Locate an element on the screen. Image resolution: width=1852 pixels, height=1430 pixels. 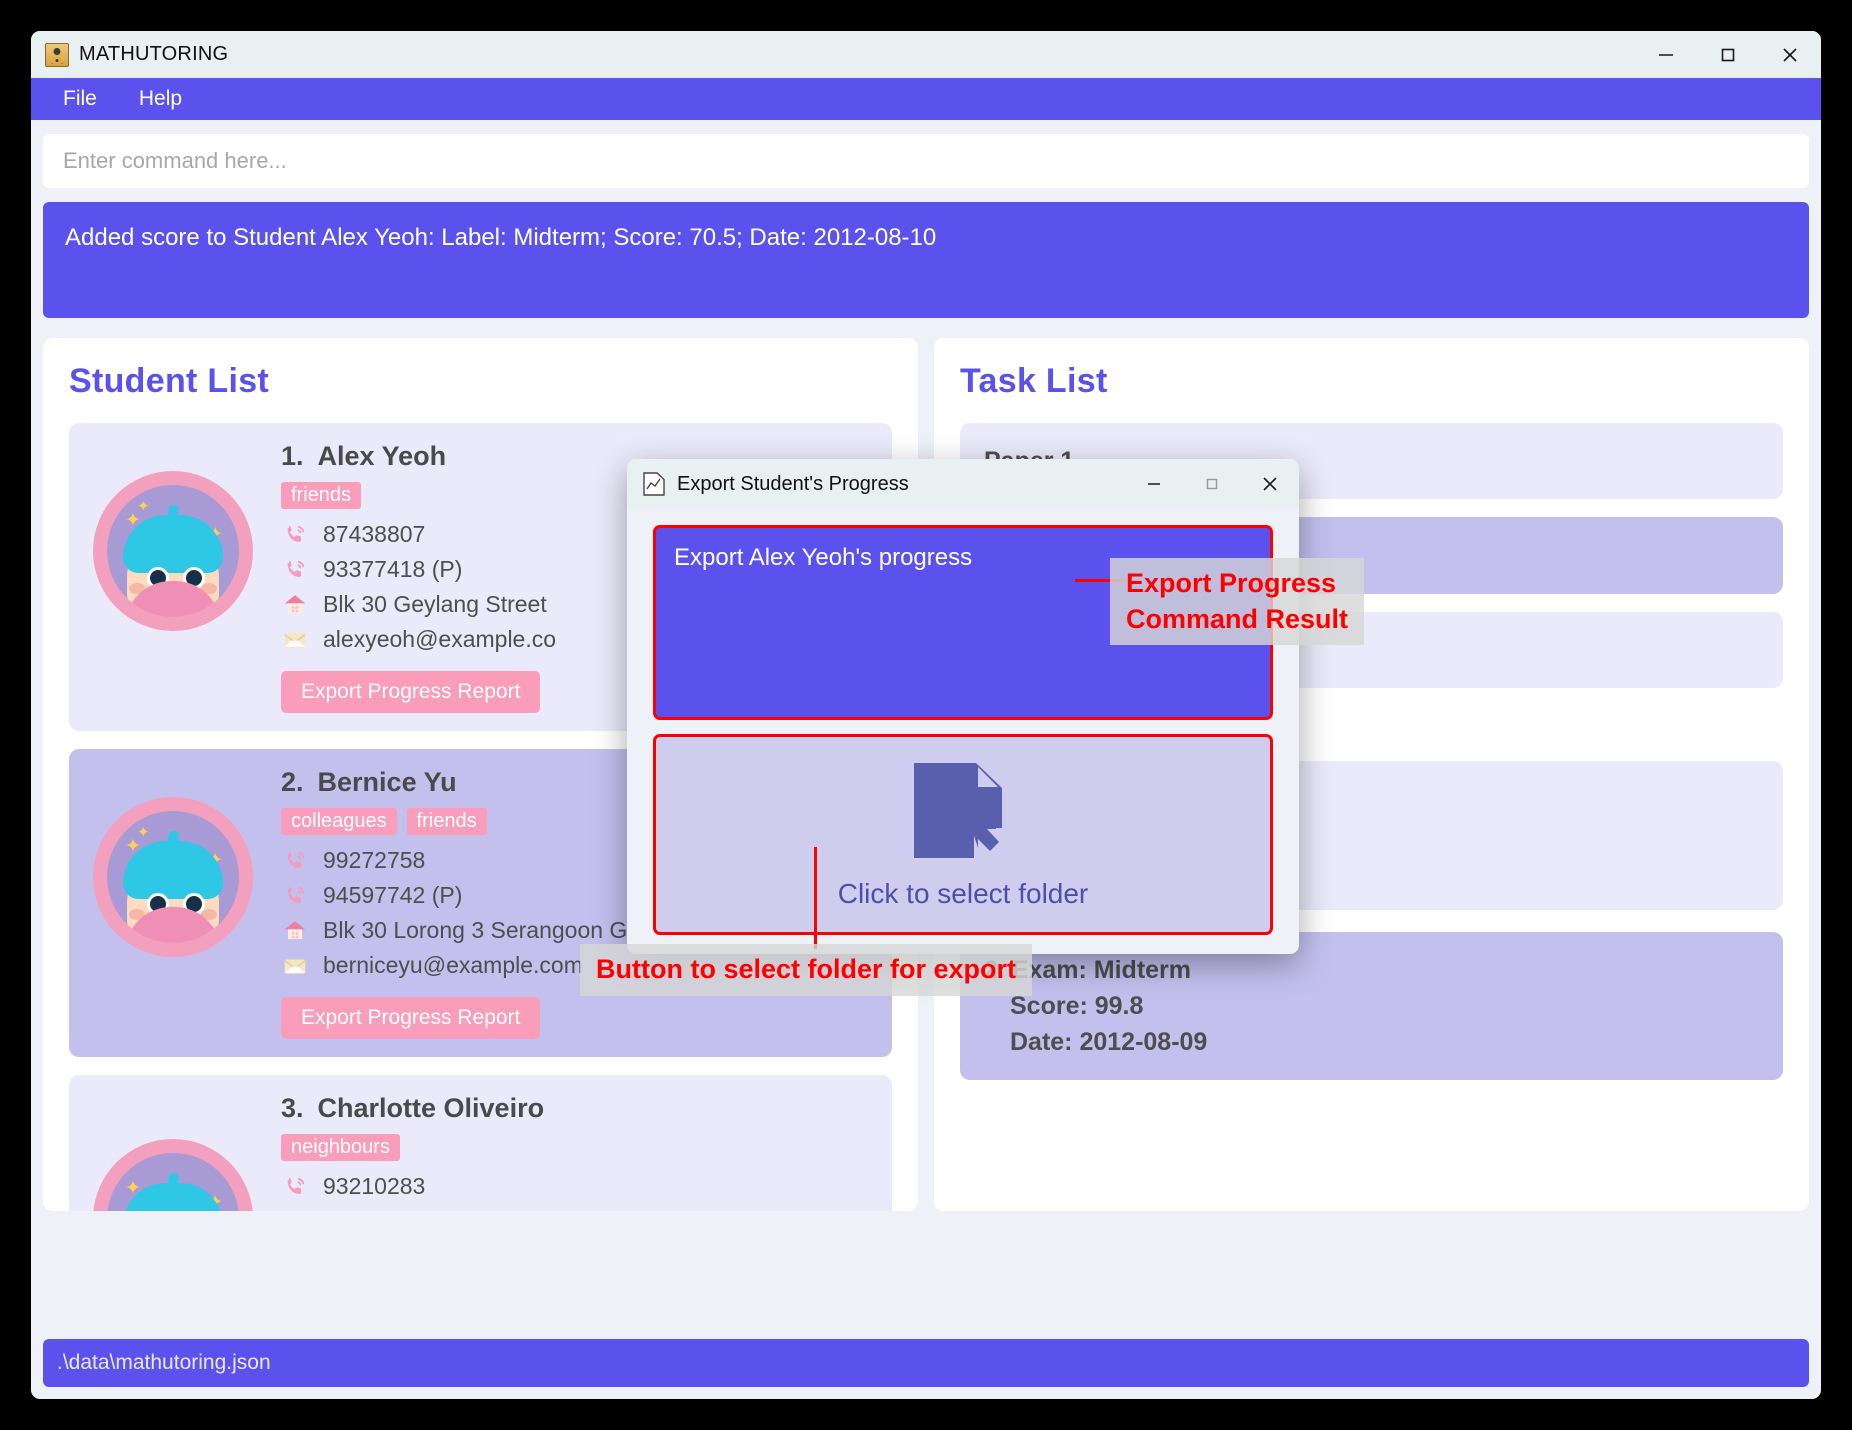
status-badge: neighbours is located at coordinates (340, 1147).